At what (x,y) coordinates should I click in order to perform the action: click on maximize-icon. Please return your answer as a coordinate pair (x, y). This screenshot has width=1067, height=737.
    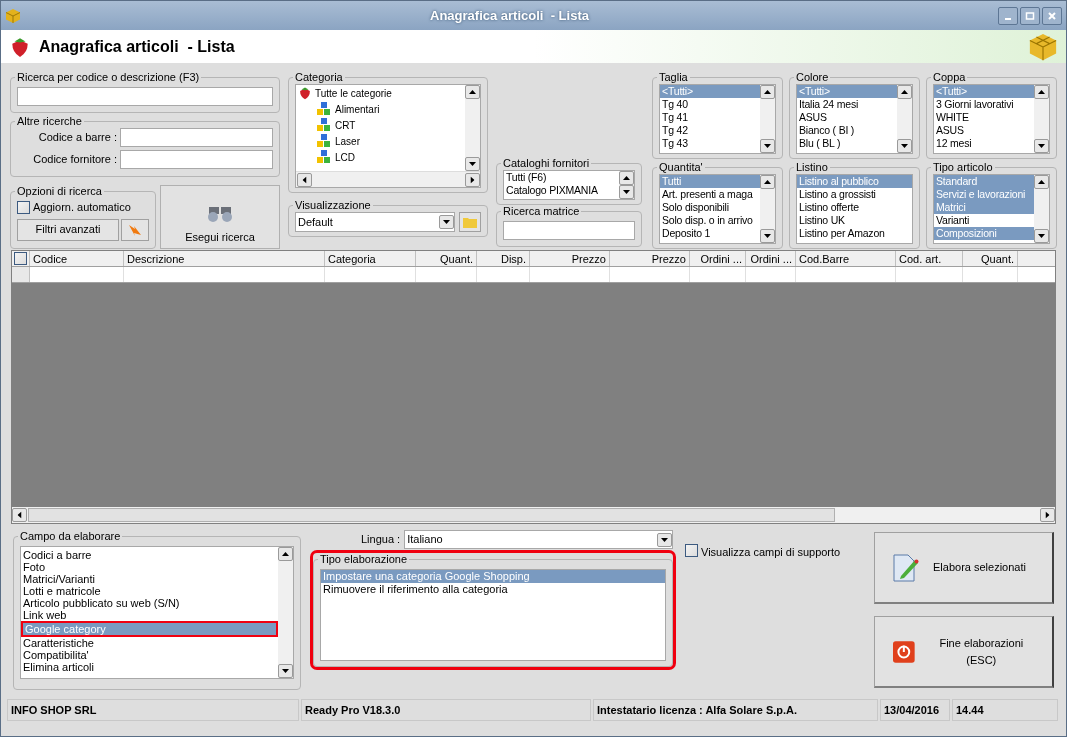
    Looking at the image, I should click on (1030, 15).